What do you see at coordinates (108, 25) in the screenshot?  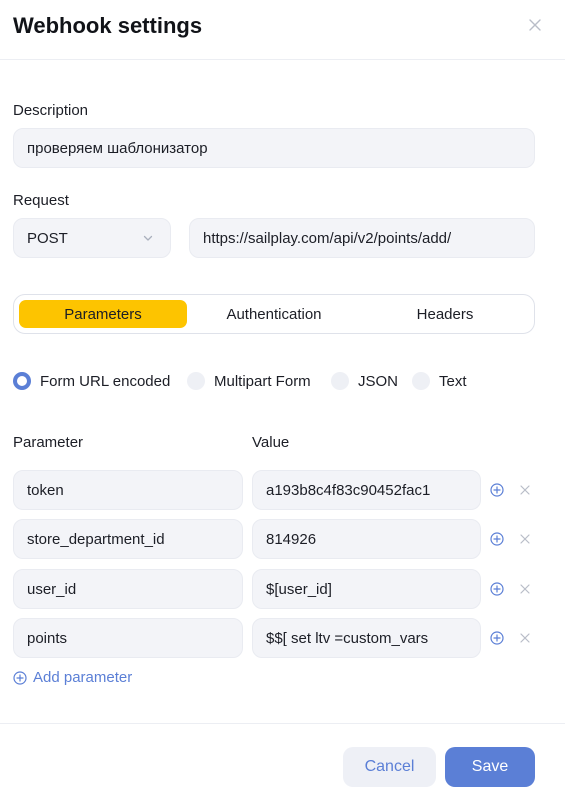 I see `dialog-title: Webhook settings` at bounding box center [108, 25].